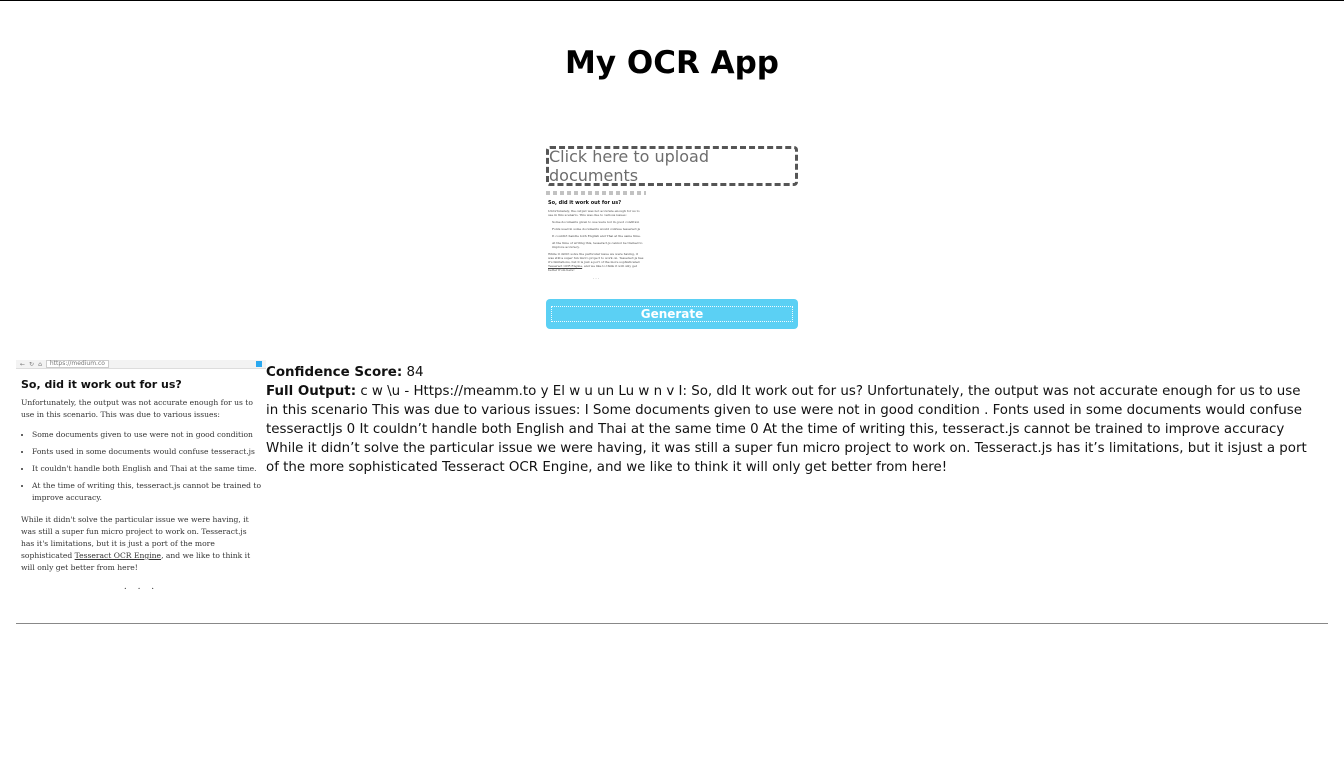 The image size is (1344, 768). Describe the element at coordinates (23, 364) in the screenshot. I see `back-icon: ←` at that location.